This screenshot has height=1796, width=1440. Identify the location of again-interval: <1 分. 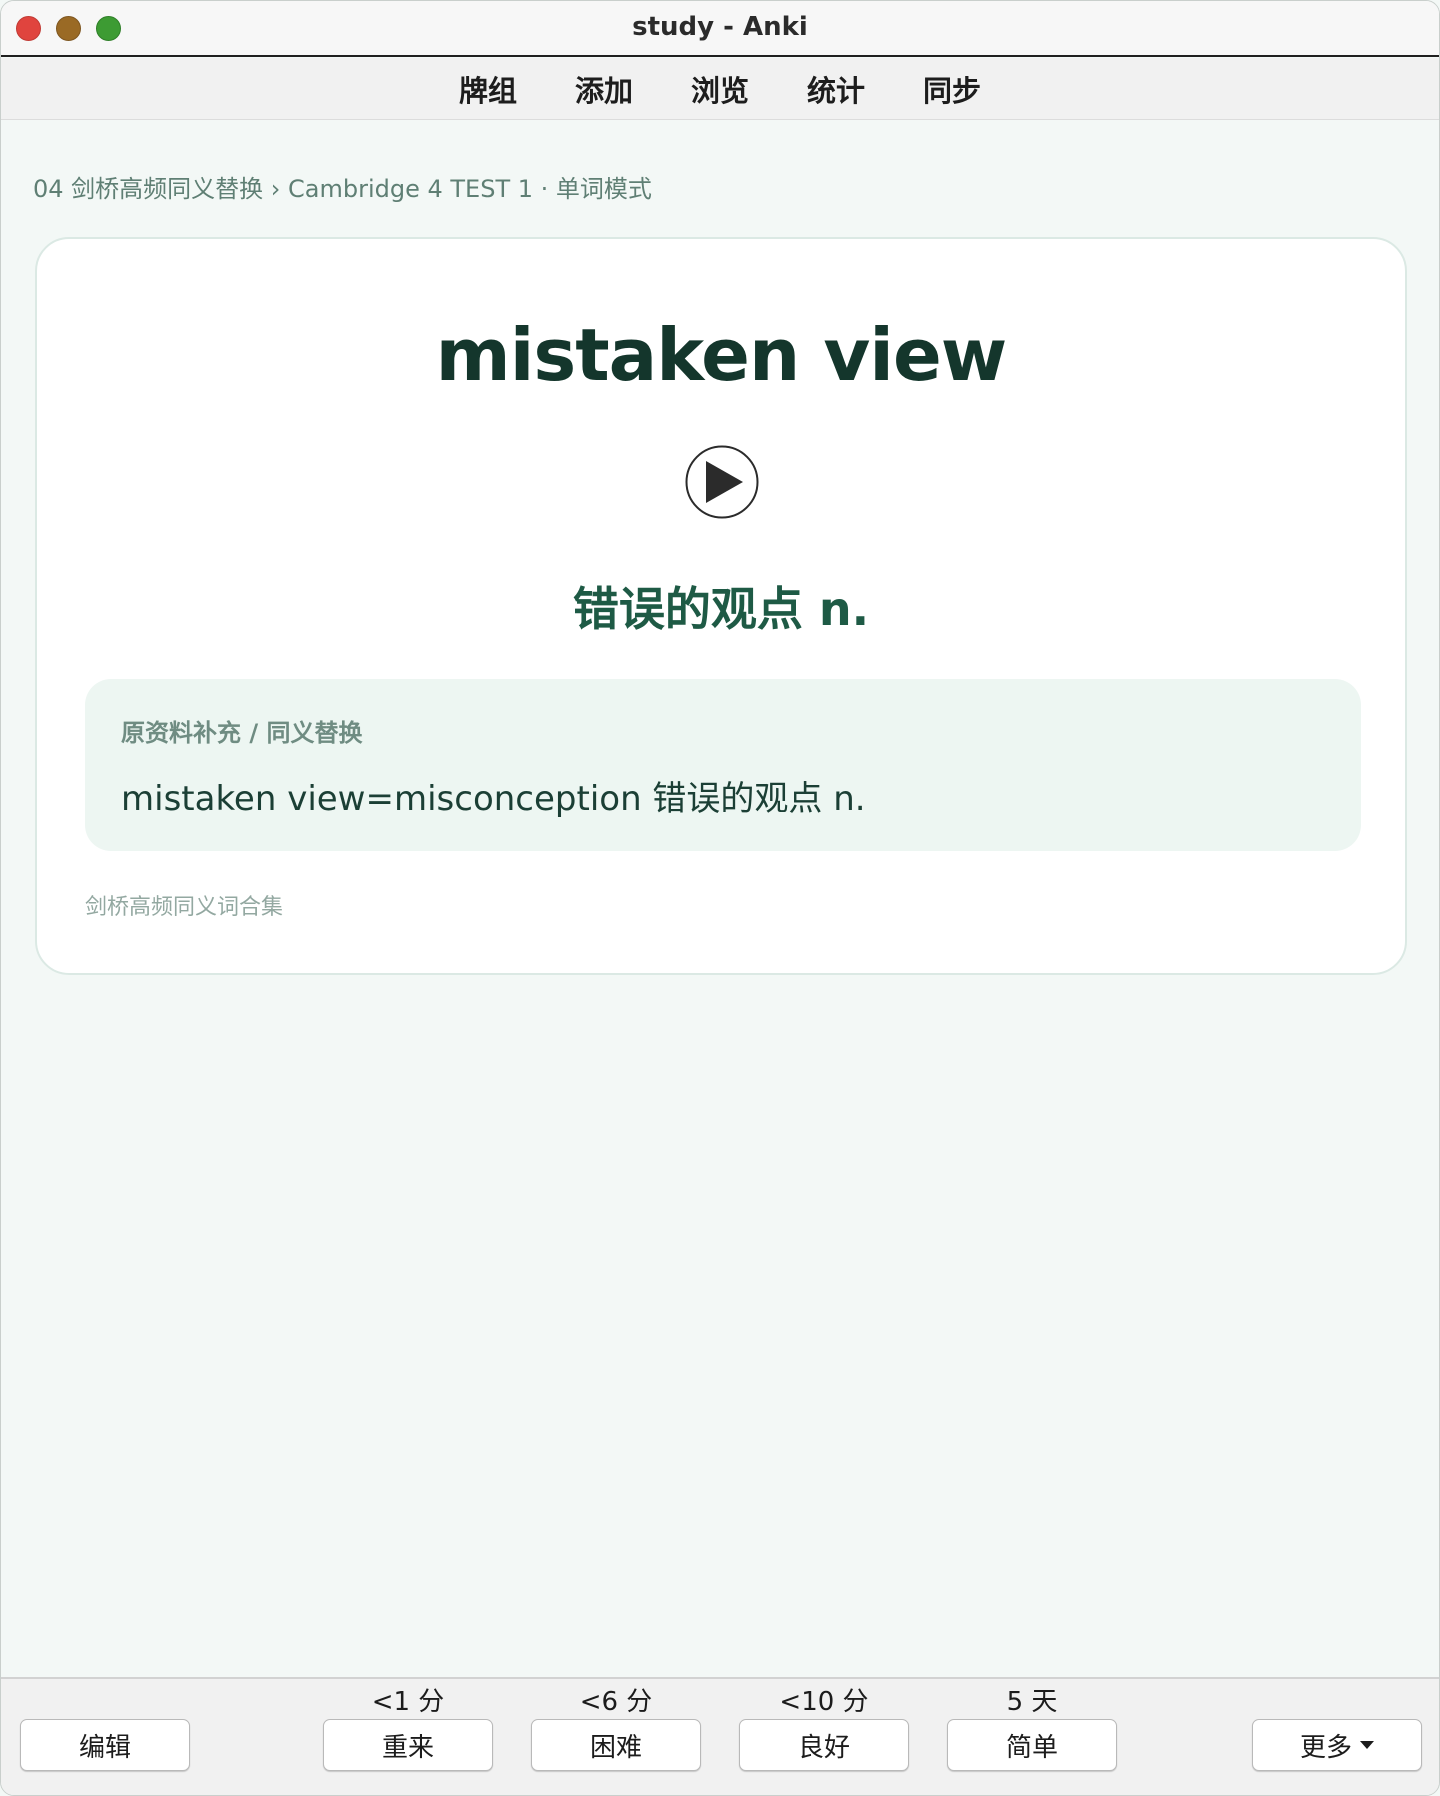
(408, 1702).